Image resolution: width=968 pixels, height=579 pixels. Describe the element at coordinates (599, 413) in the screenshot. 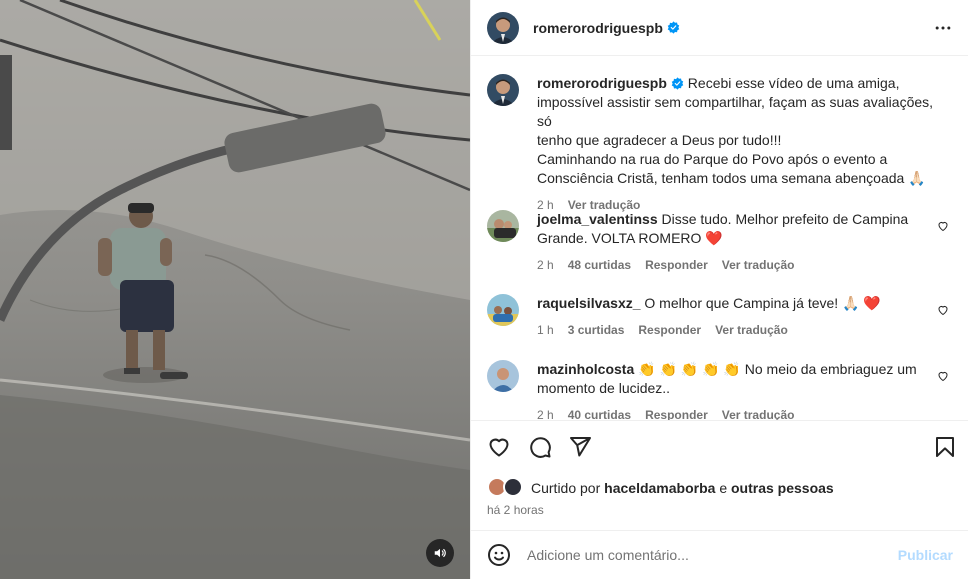

I see `comment-likes: 40 curtidas` at that location.